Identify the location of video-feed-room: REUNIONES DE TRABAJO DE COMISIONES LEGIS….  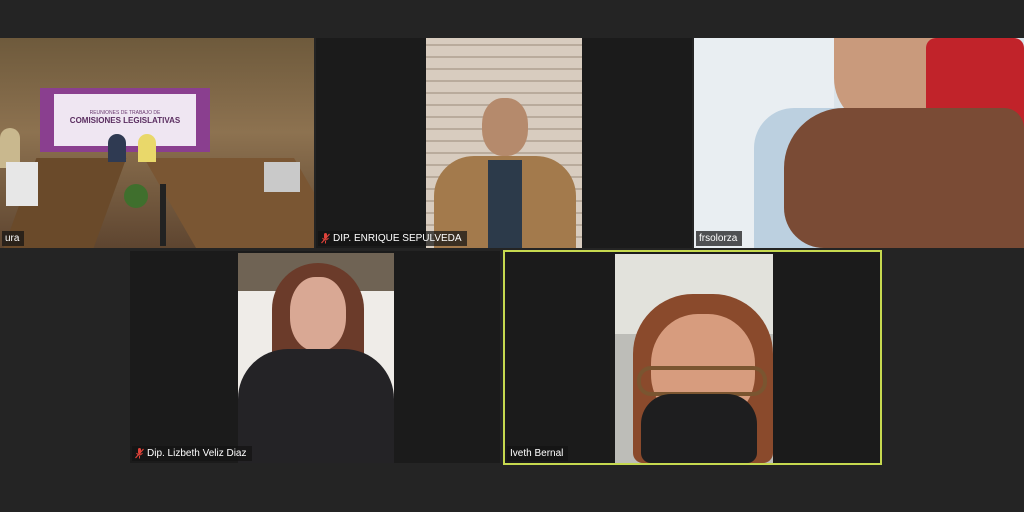
(157, 143).